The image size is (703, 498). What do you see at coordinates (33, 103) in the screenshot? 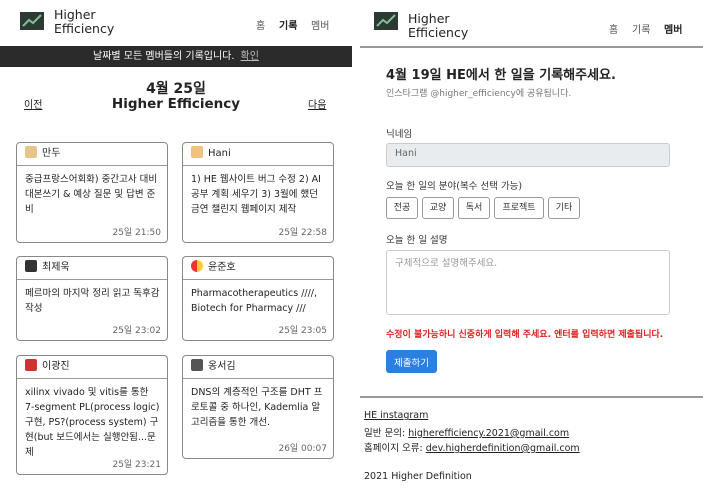
I see `prev-link: 이전` at bounding box center [33, 103].